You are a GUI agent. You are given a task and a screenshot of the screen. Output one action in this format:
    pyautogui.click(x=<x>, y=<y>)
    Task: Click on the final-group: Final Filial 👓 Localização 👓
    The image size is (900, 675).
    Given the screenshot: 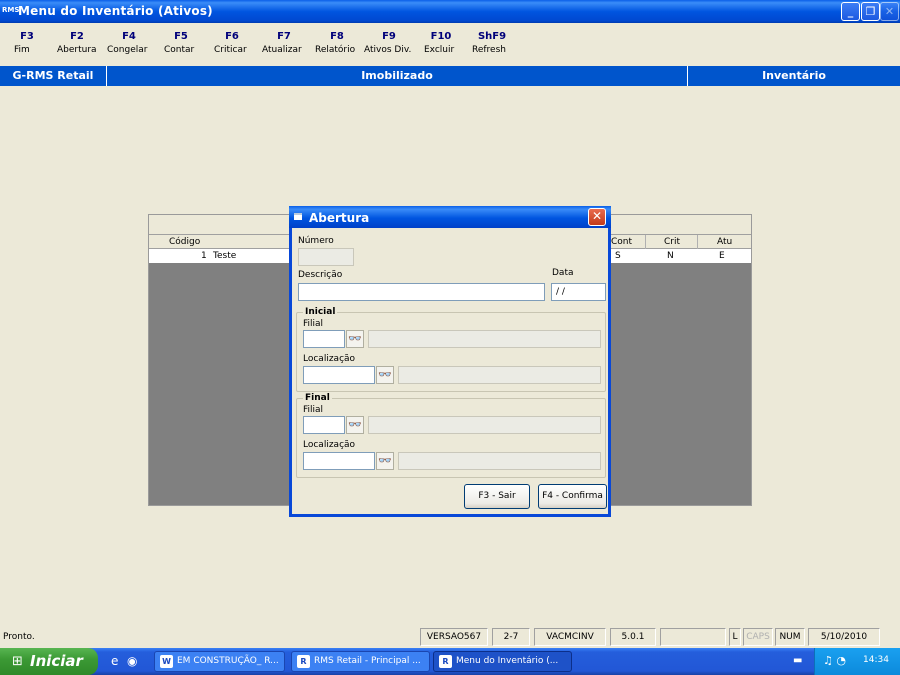 What is the action you would take?
    pyautogui.click(x=451, y=435)
    